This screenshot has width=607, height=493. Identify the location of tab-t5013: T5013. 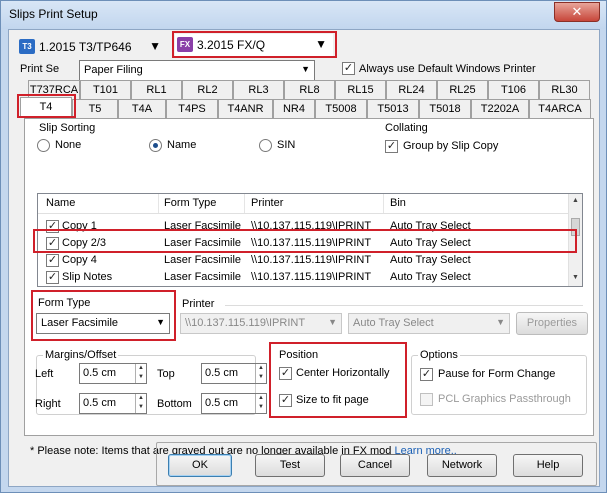
(393, 108).